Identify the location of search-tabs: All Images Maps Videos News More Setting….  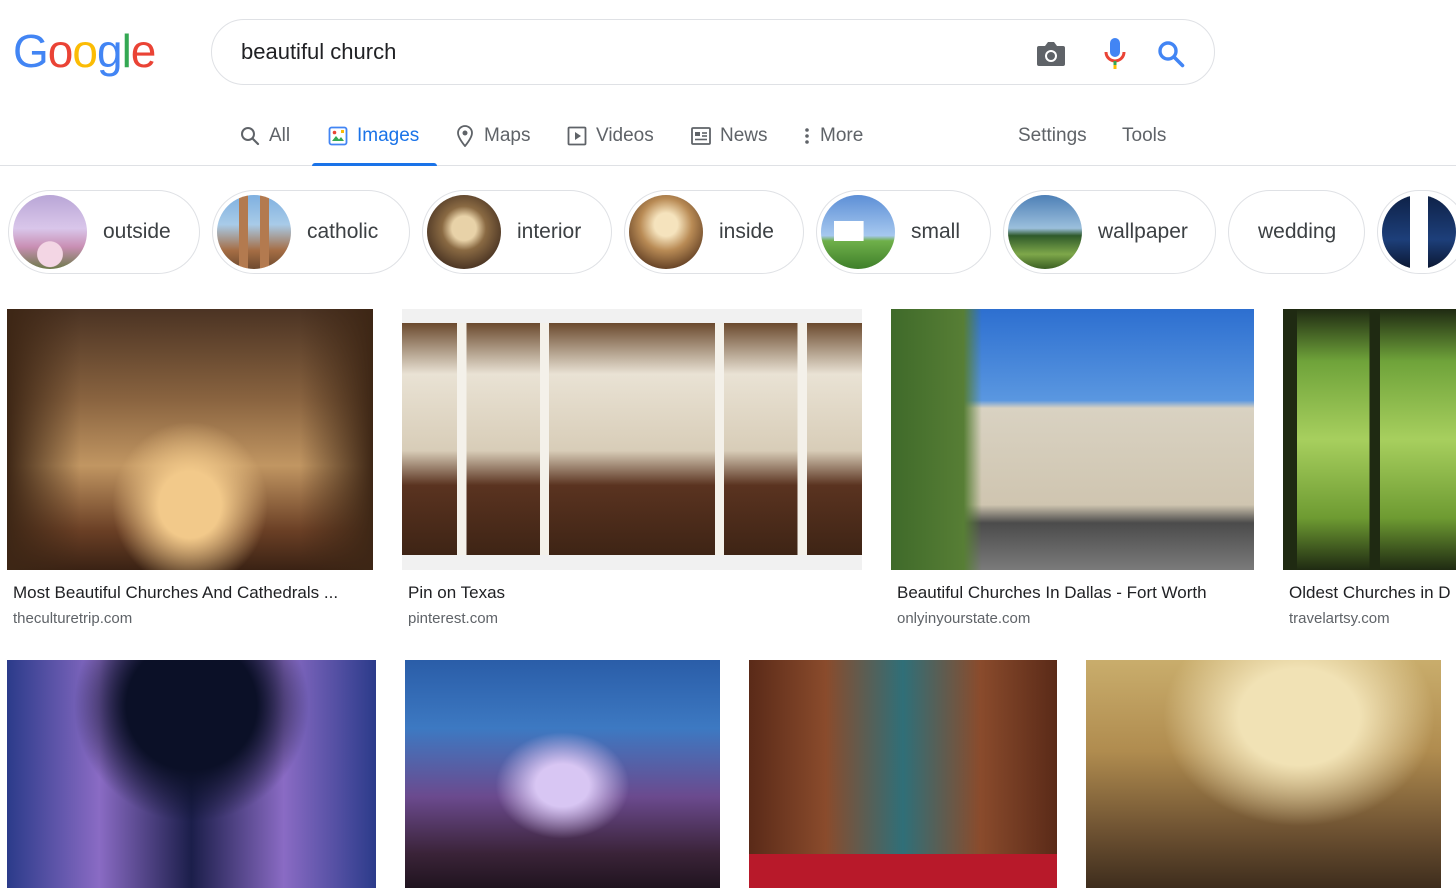
(728, 136).